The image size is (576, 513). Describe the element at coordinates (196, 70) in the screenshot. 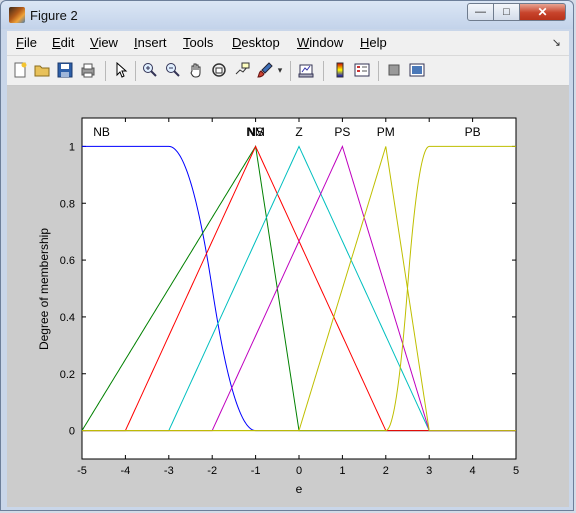

I see `pan-icon` at that location.